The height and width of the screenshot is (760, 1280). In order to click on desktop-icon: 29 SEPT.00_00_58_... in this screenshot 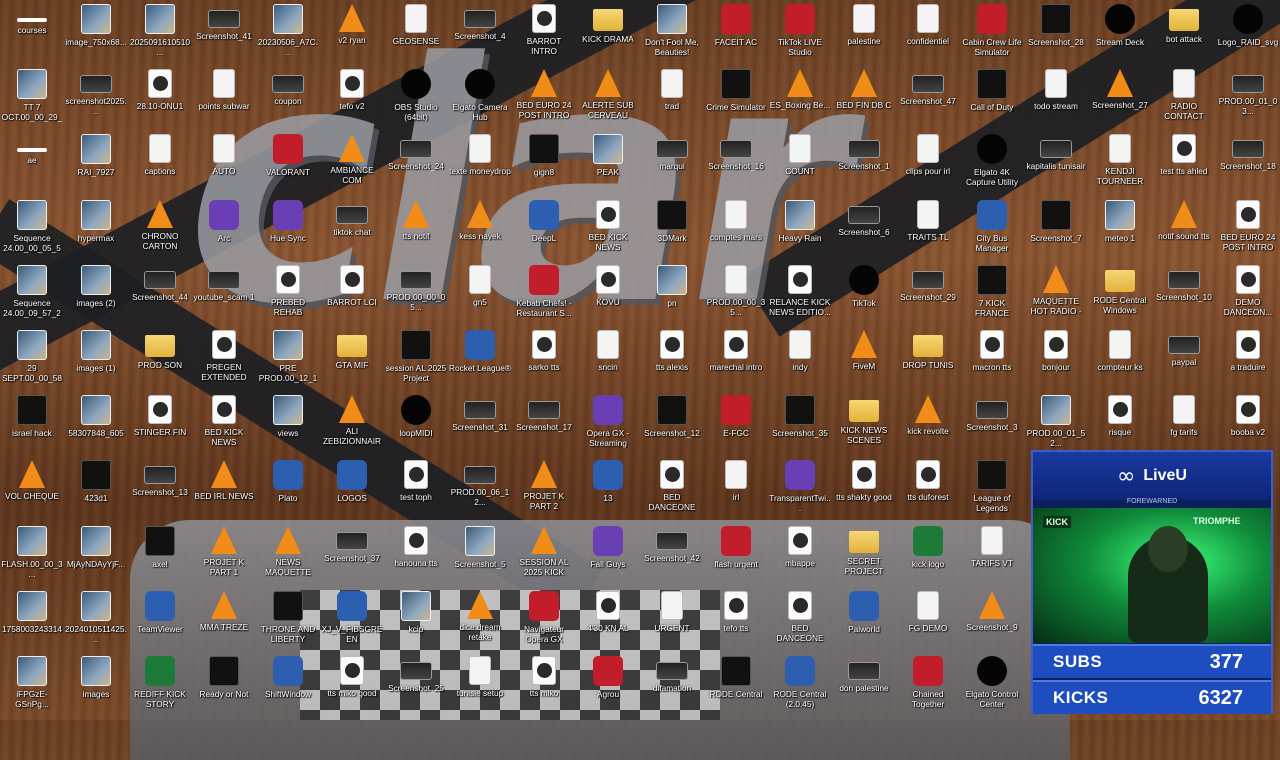, I will do `click(32, 358)`.